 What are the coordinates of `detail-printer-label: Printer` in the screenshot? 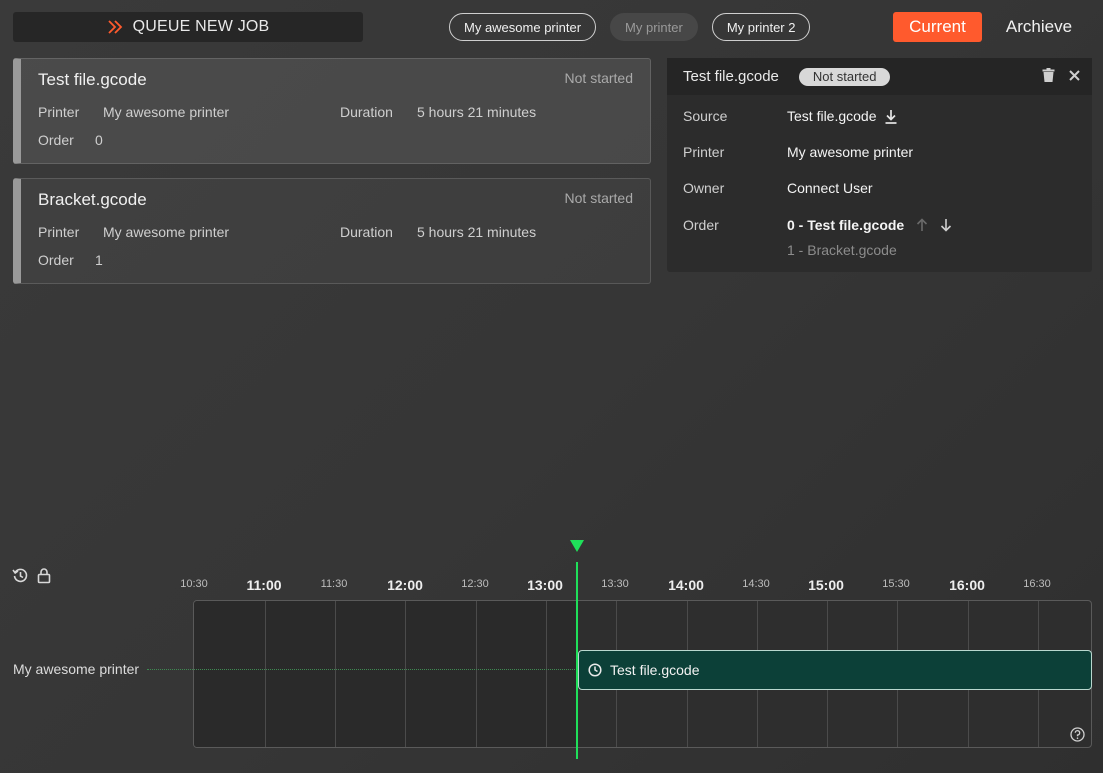 It's located at (704, 152).